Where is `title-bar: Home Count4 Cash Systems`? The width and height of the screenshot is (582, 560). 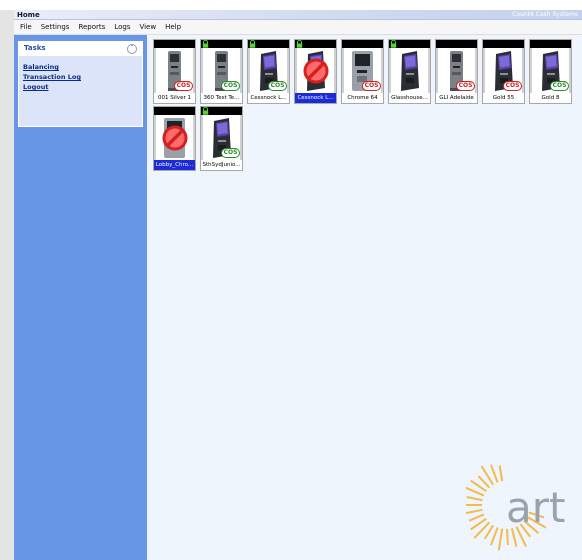
title-bar: Home Count4 Cash Systems is located at coordinates (298, 15).